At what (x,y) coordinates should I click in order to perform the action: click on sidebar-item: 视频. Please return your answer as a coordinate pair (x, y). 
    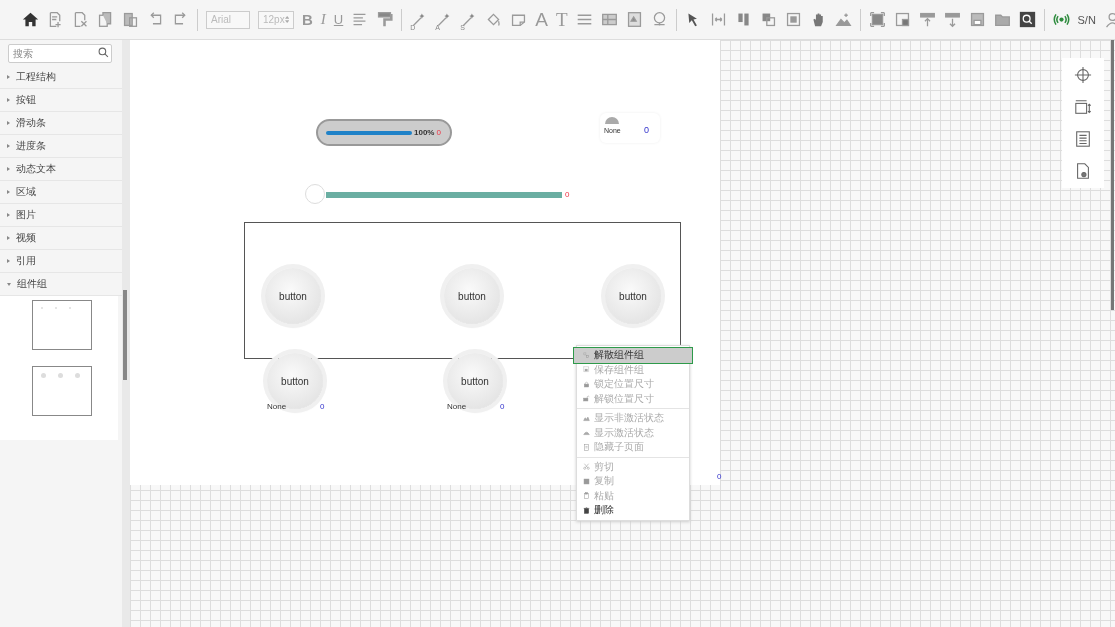
    Looking at the image, I should click on (61, 238).